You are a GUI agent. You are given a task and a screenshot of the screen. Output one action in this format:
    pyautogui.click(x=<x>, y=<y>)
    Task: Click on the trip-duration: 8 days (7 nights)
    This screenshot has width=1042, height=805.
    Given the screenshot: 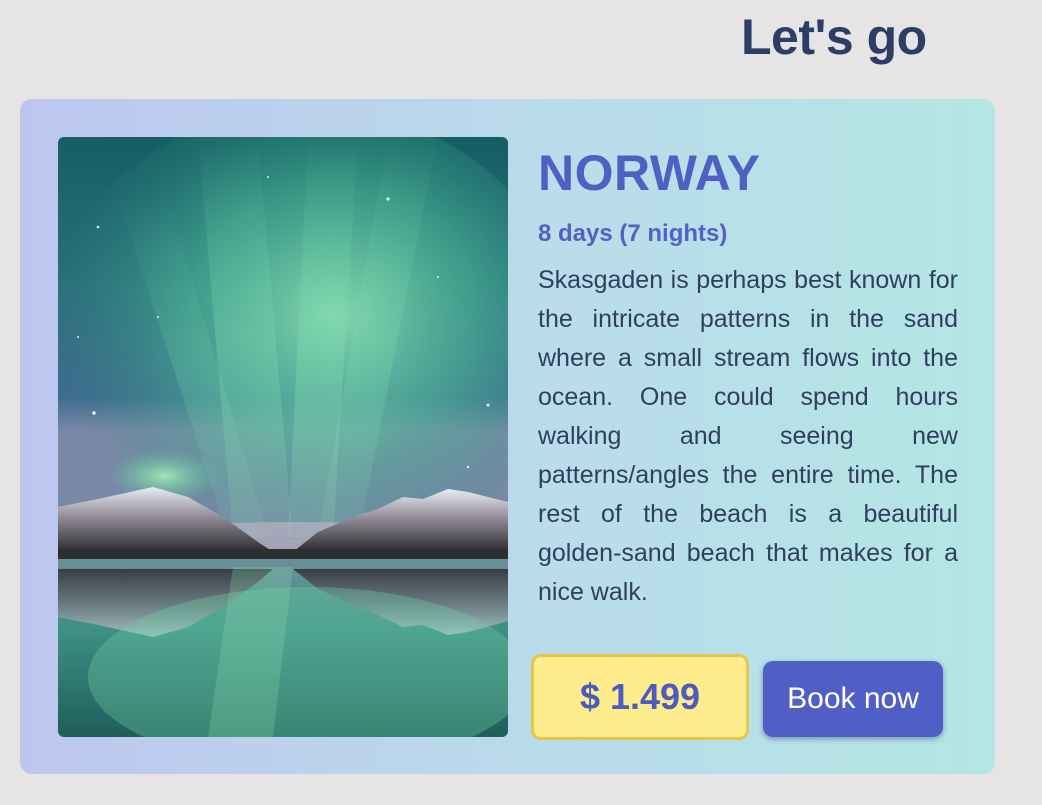 What is the action you would take?
    pyautogui.click(x=633, y=233)
    